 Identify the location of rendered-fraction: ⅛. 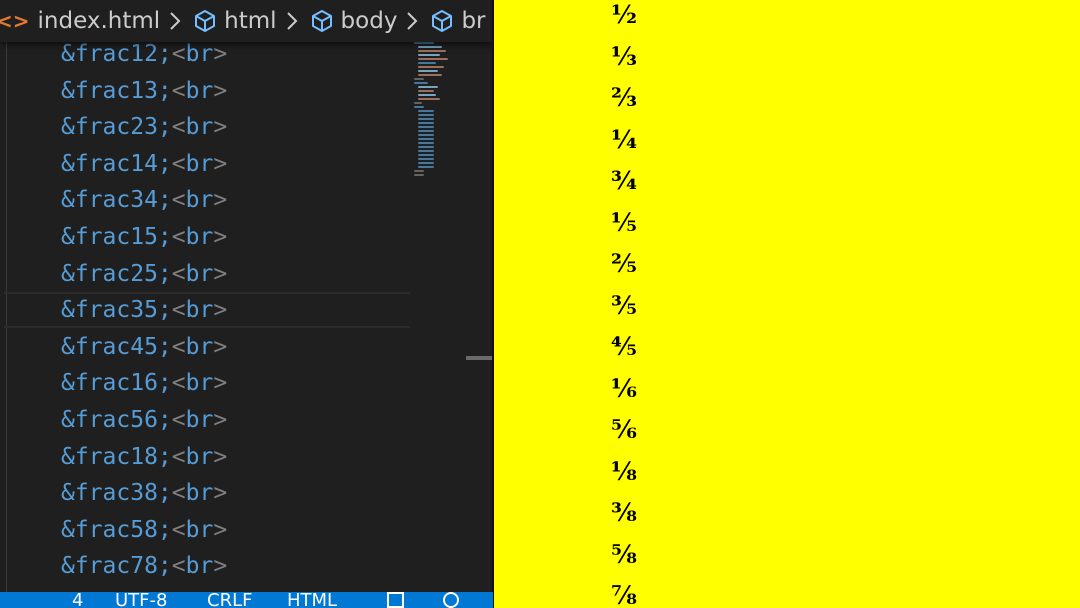
(624, 471).